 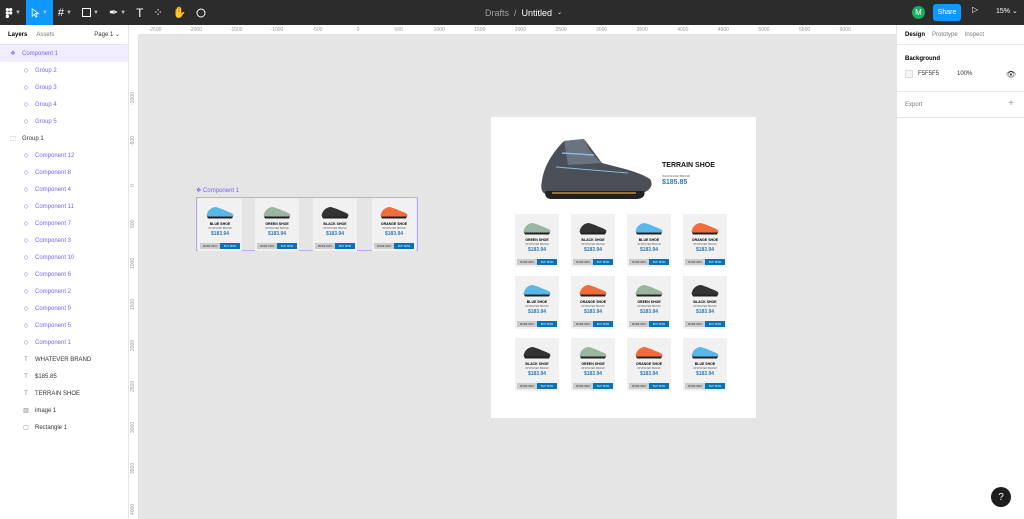 I want to click on tab-assets: Assets, so click(x=45, y=35).